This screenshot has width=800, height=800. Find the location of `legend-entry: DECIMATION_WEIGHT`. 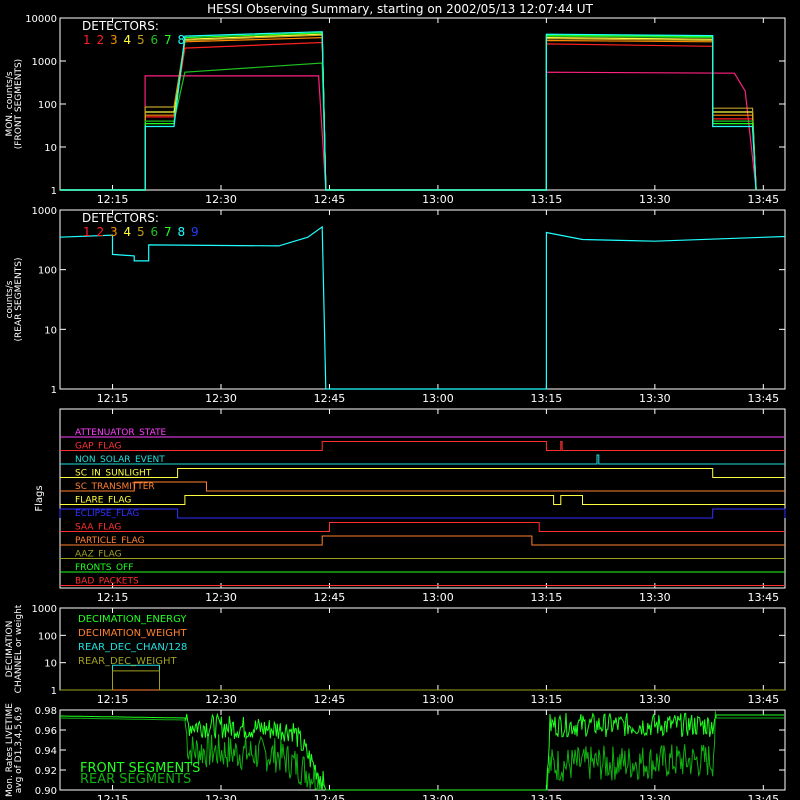

legend-entry: DECIMATION_WEIGHT is located at coordinates (132, 633).